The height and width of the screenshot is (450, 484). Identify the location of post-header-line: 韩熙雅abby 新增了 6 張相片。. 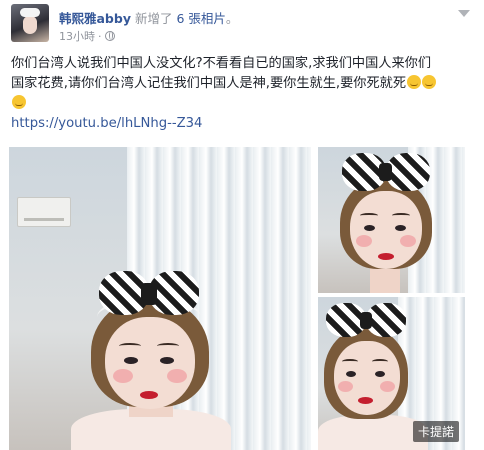
(148, 17).